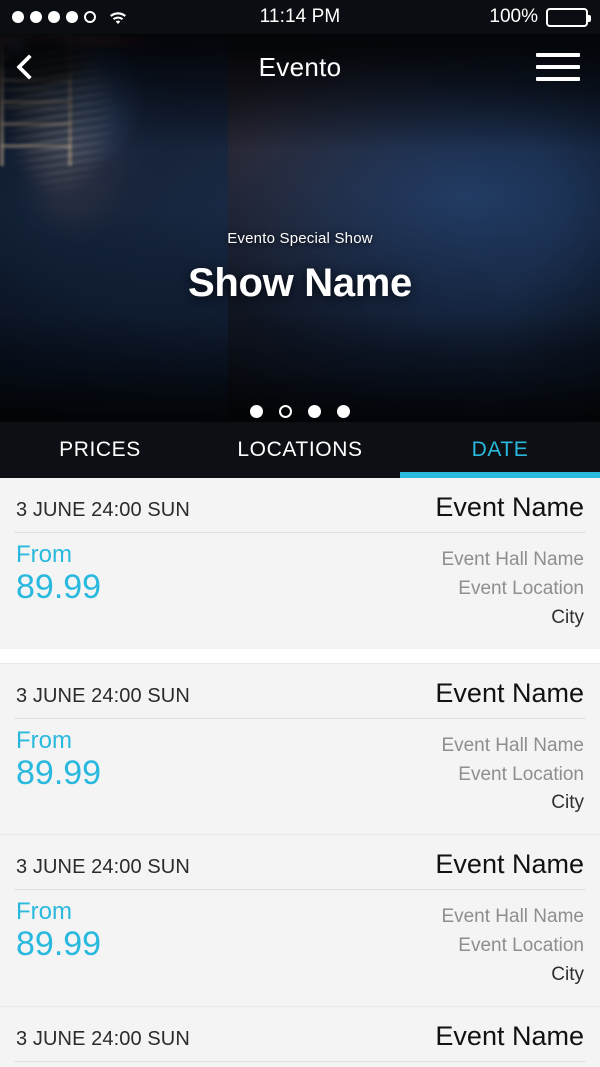 The height and width of the screenshot is (1067, 600). I want to click on tab-prices: PRICES, so click(100, 450).